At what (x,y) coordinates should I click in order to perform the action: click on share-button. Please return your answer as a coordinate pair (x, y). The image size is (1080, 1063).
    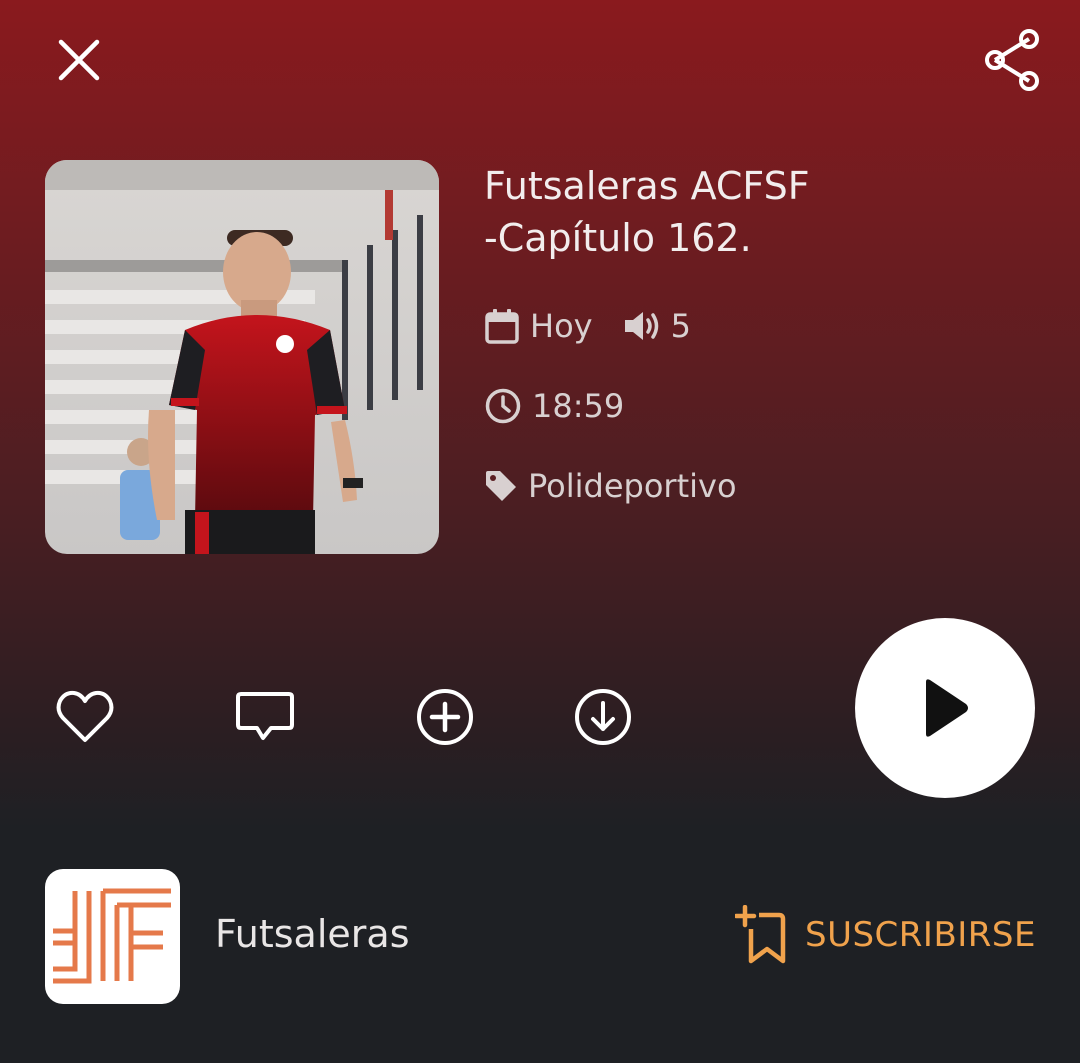
    Looking at the image, I should click on (1012, 60).